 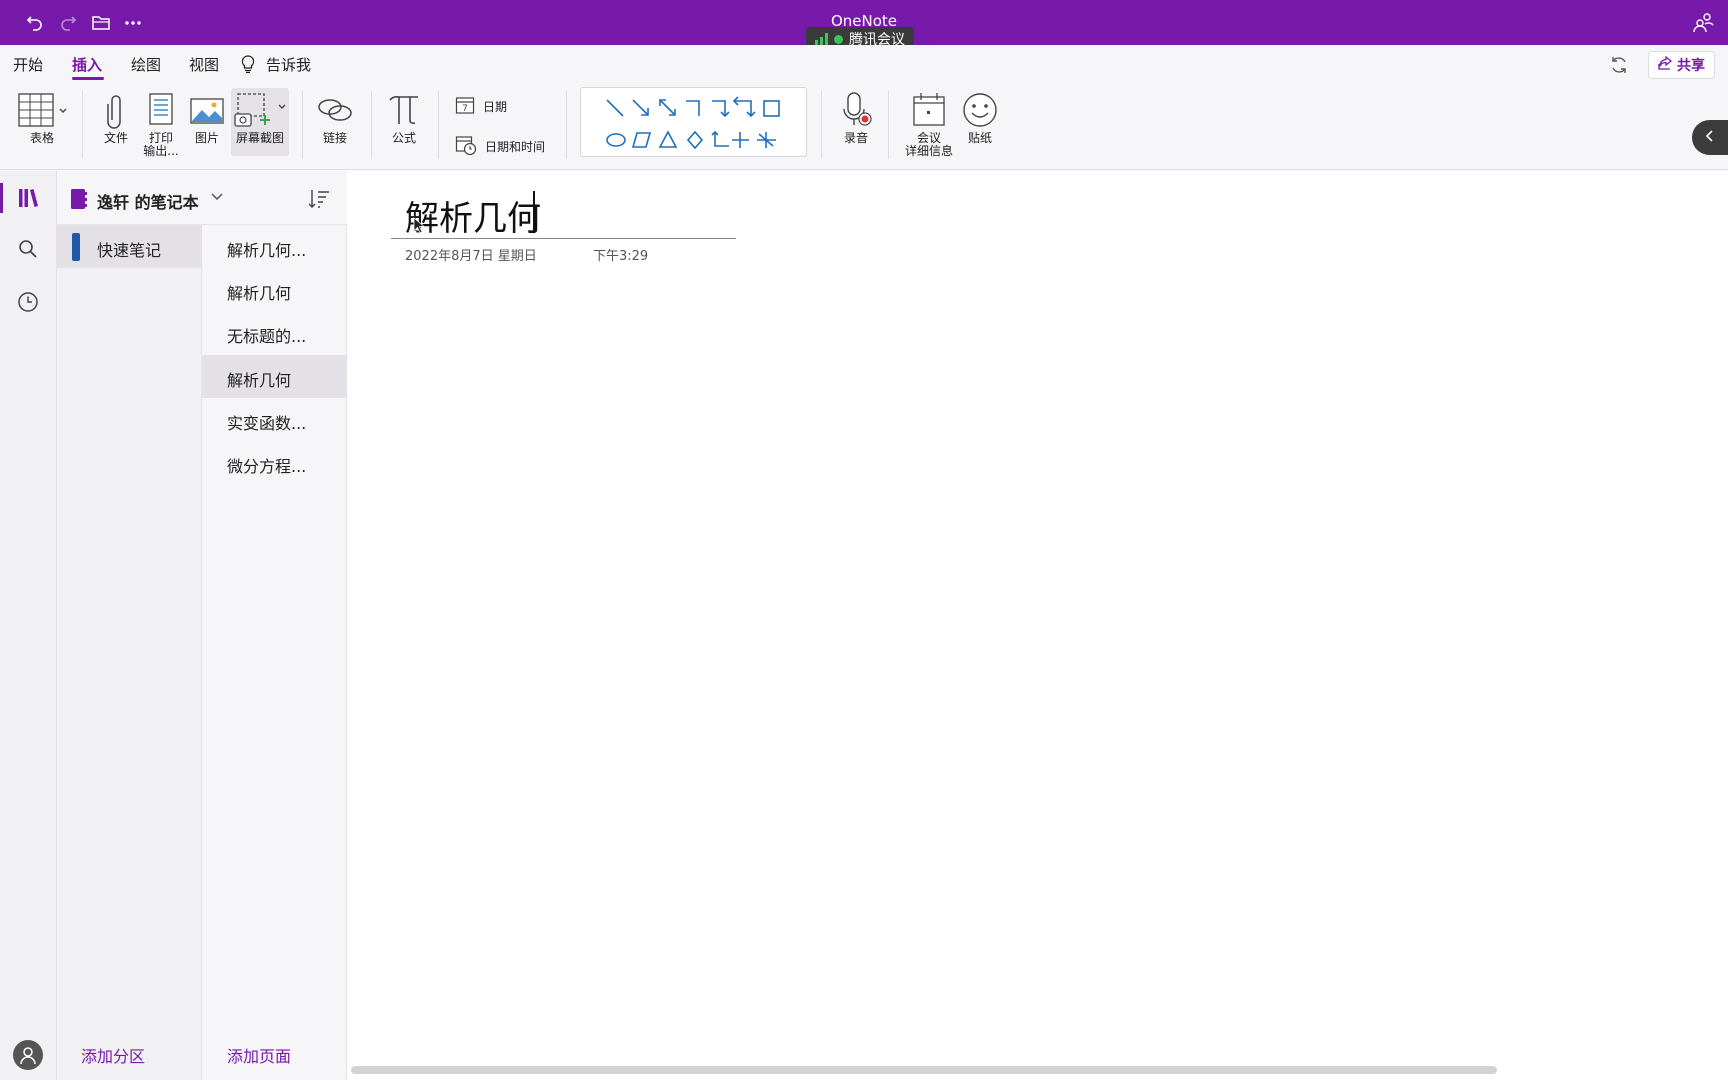 I want to click on printout-icon, so click(x=161, y=110).